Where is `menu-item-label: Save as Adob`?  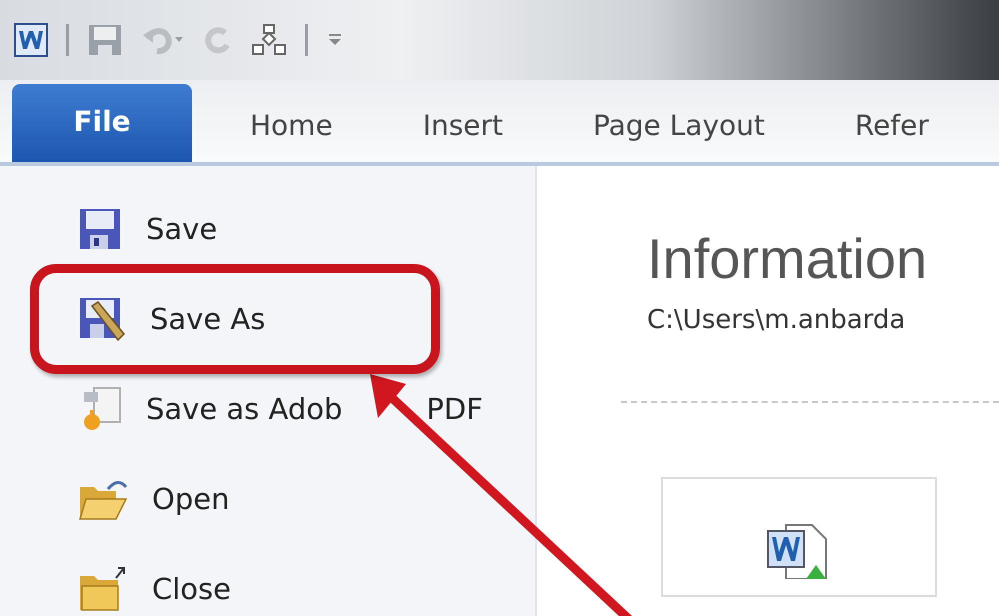
menu-item-label: Save as Adob is located at coordinates (244, 409).